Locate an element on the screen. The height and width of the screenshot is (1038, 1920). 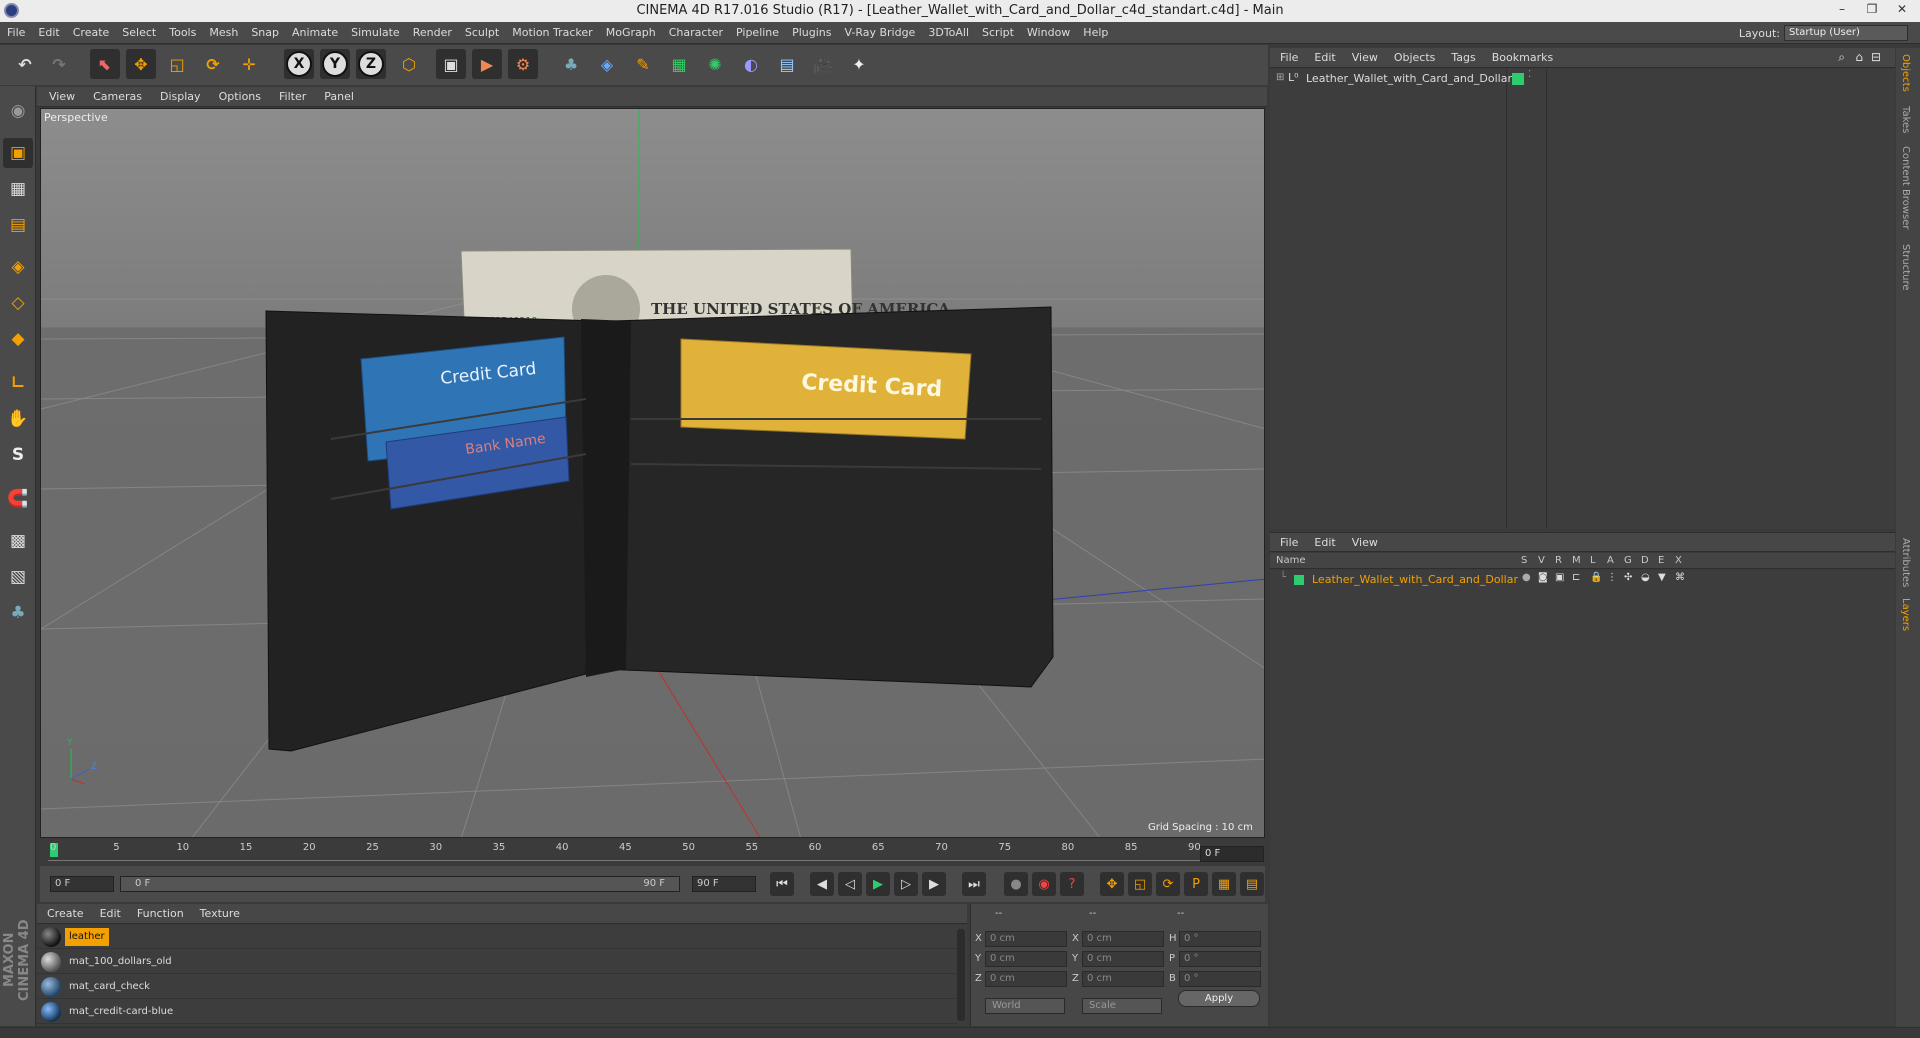
menu-edit: Edit is located at coordinates (48, 30).